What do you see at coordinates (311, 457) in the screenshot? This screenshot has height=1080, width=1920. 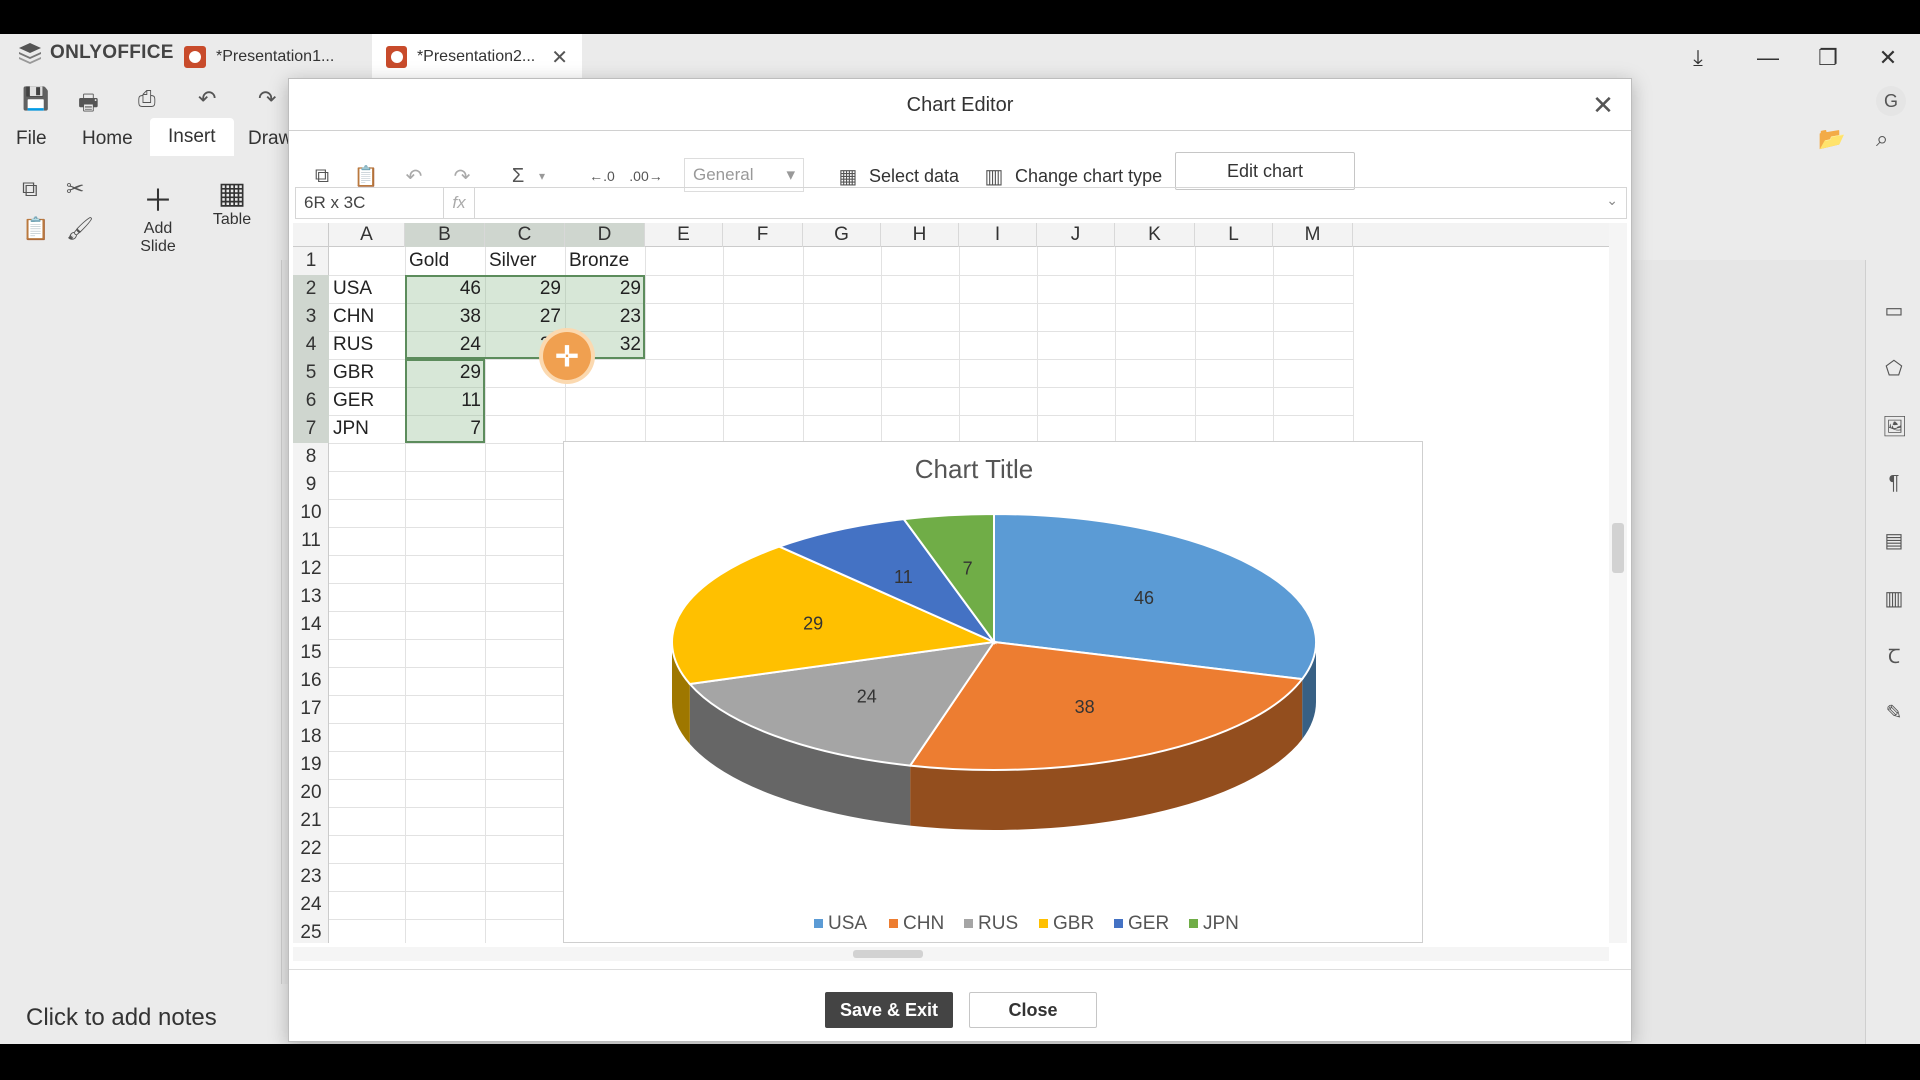 I see `row-header-8: 8` at bounding box center [311, 457].